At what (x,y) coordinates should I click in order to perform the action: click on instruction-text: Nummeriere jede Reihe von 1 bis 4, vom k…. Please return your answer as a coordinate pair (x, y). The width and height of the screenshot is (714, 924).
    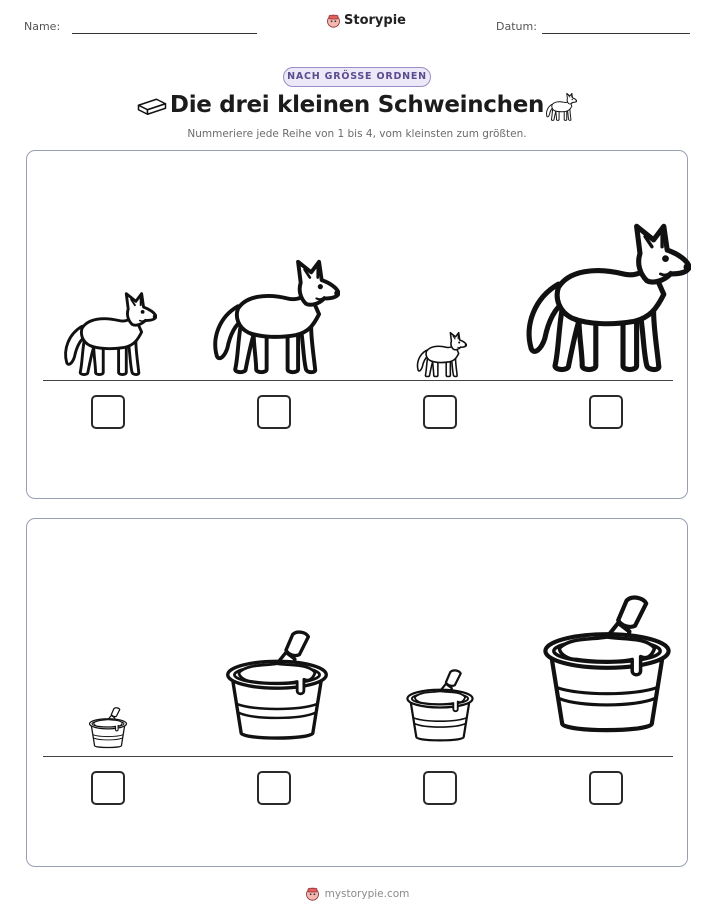
    Looking at the image, I should click on (357, 134).